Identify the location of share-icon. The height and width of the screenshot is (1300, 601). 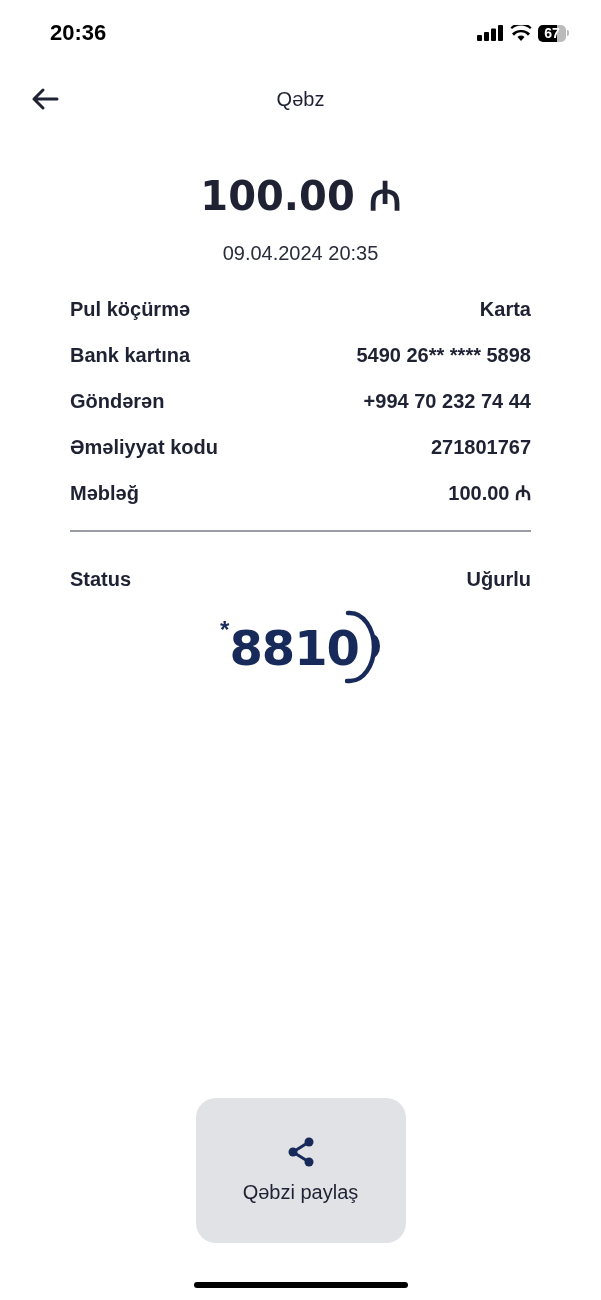
(300, 1152).